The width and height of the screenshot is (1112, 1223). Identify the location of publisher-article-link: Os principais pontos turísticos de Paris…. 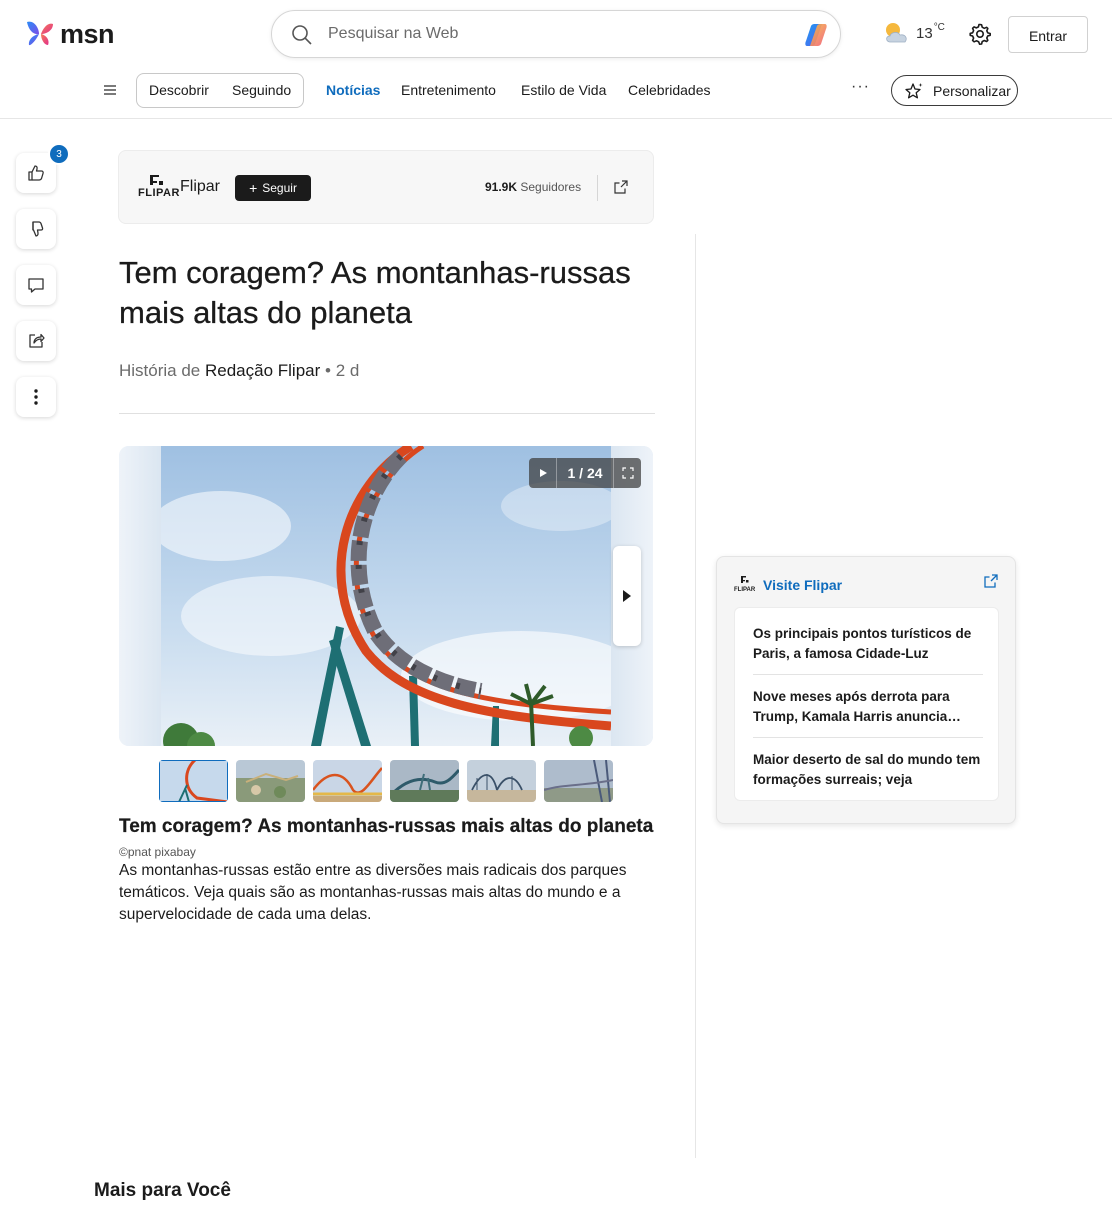
(868, 644).